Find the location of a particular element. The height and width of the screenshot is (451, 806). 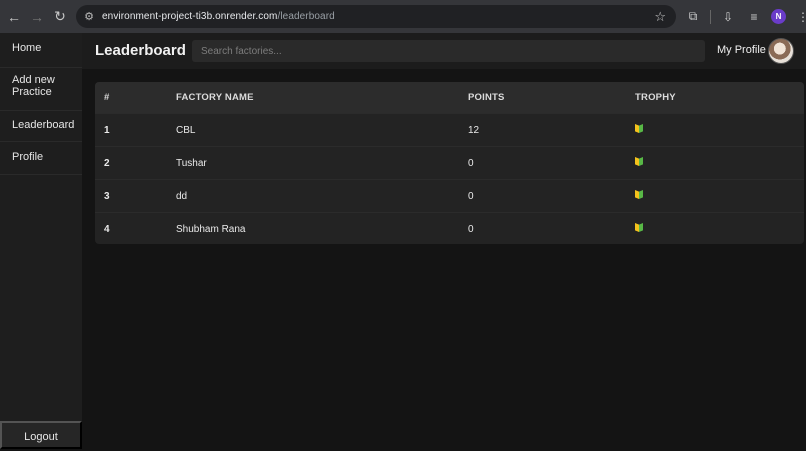

column-header-factory-name: FACTORY NAME is located at coordinates (215, 97).